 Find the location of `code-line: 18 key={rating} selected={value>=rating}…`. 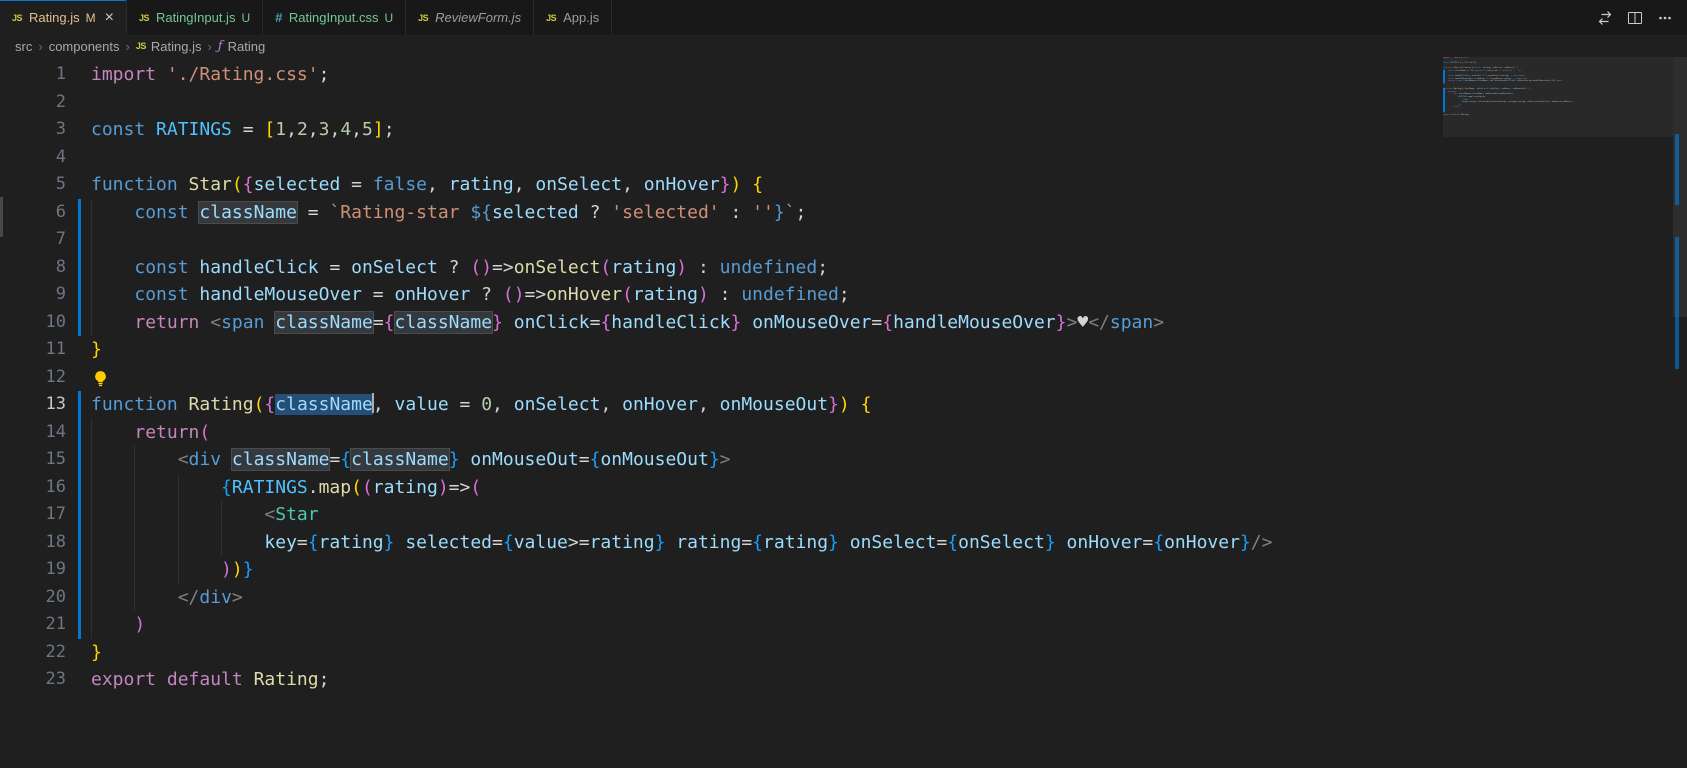

code-line: 18 key={rating} selected={value>=rating}… is located at coordinates (843, 542).